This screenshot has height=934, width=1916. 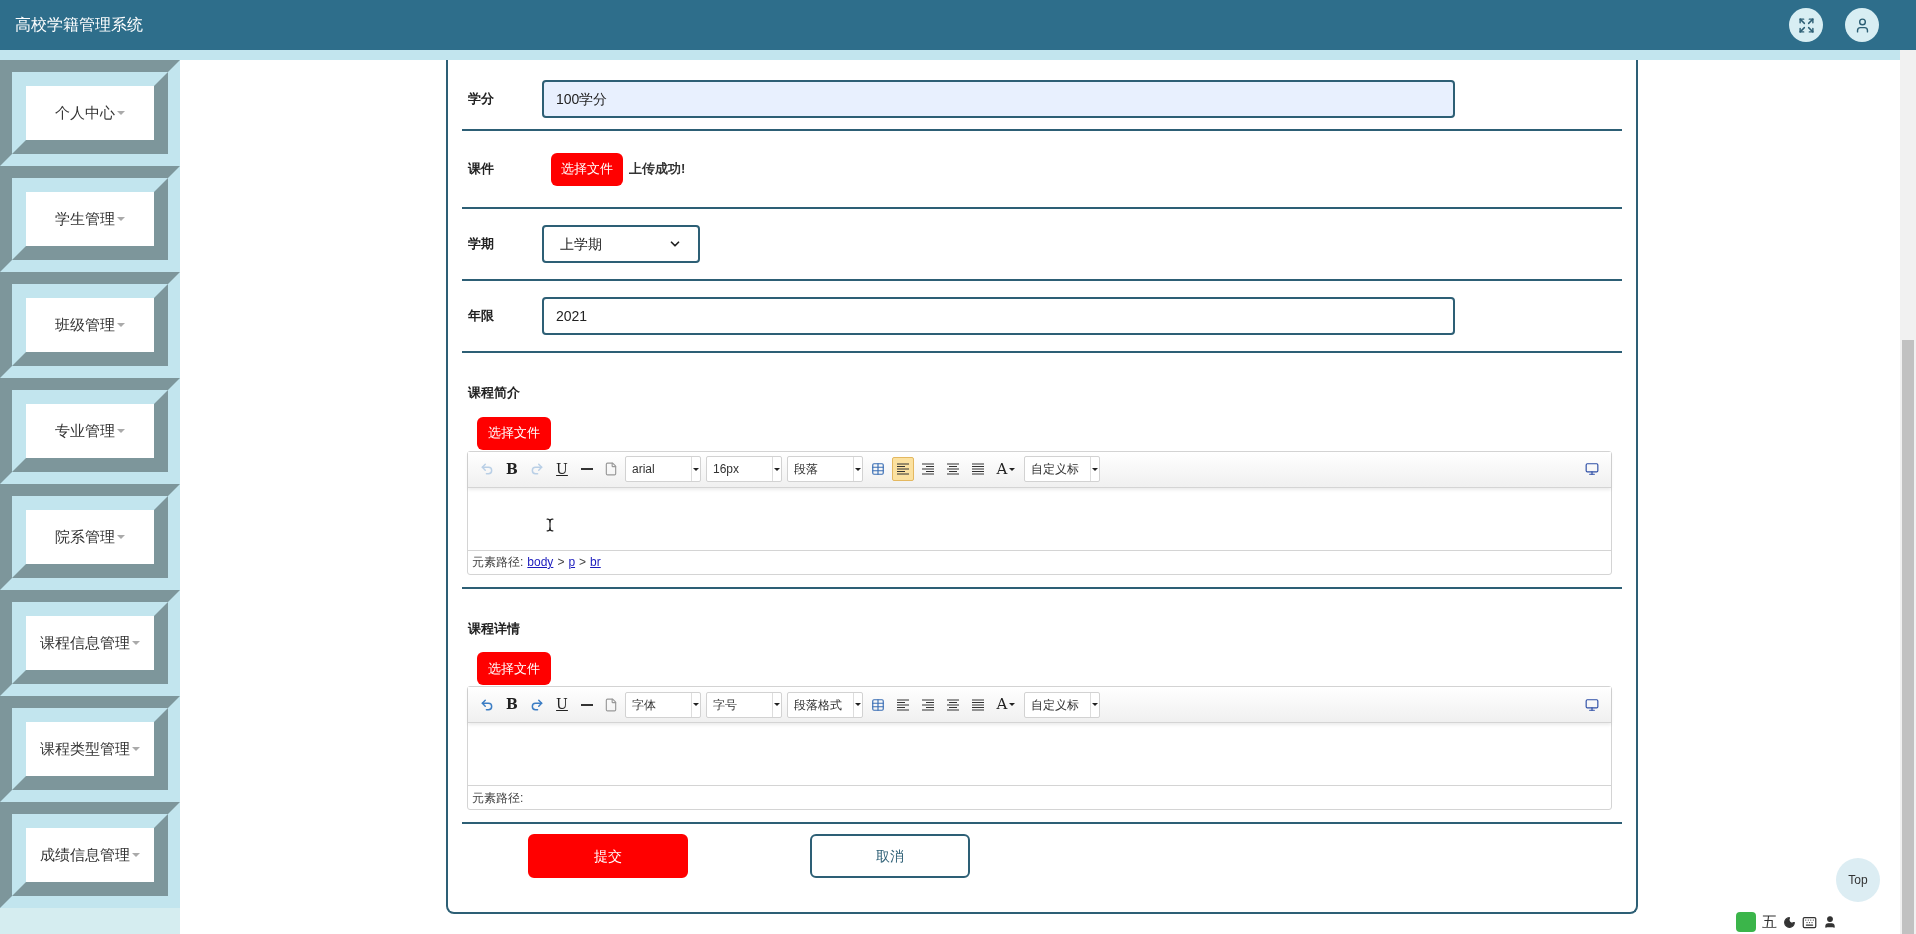 What do you see at coordinates (663, 704) in the screenshot?
I see `toolbar-select: 字体` at bounding box center [663, 704].